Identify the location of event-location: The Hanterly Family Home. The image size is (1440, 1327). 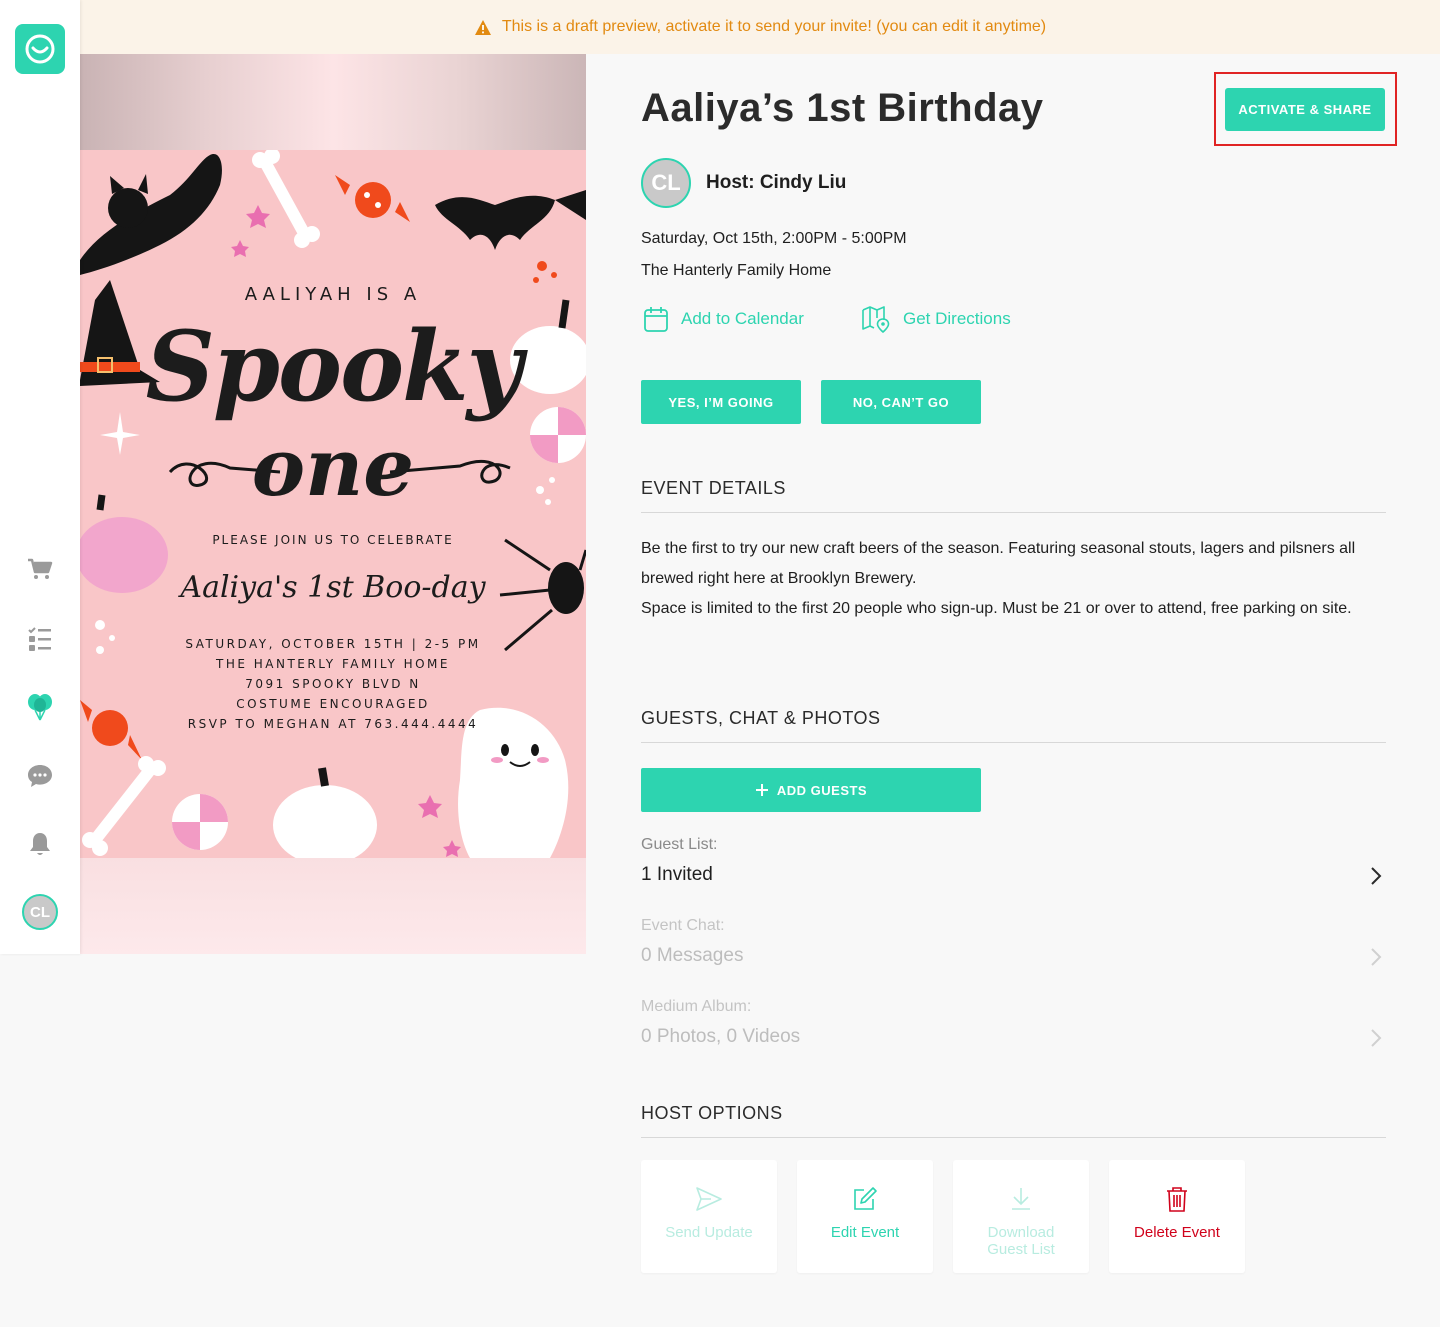
(736, 270).